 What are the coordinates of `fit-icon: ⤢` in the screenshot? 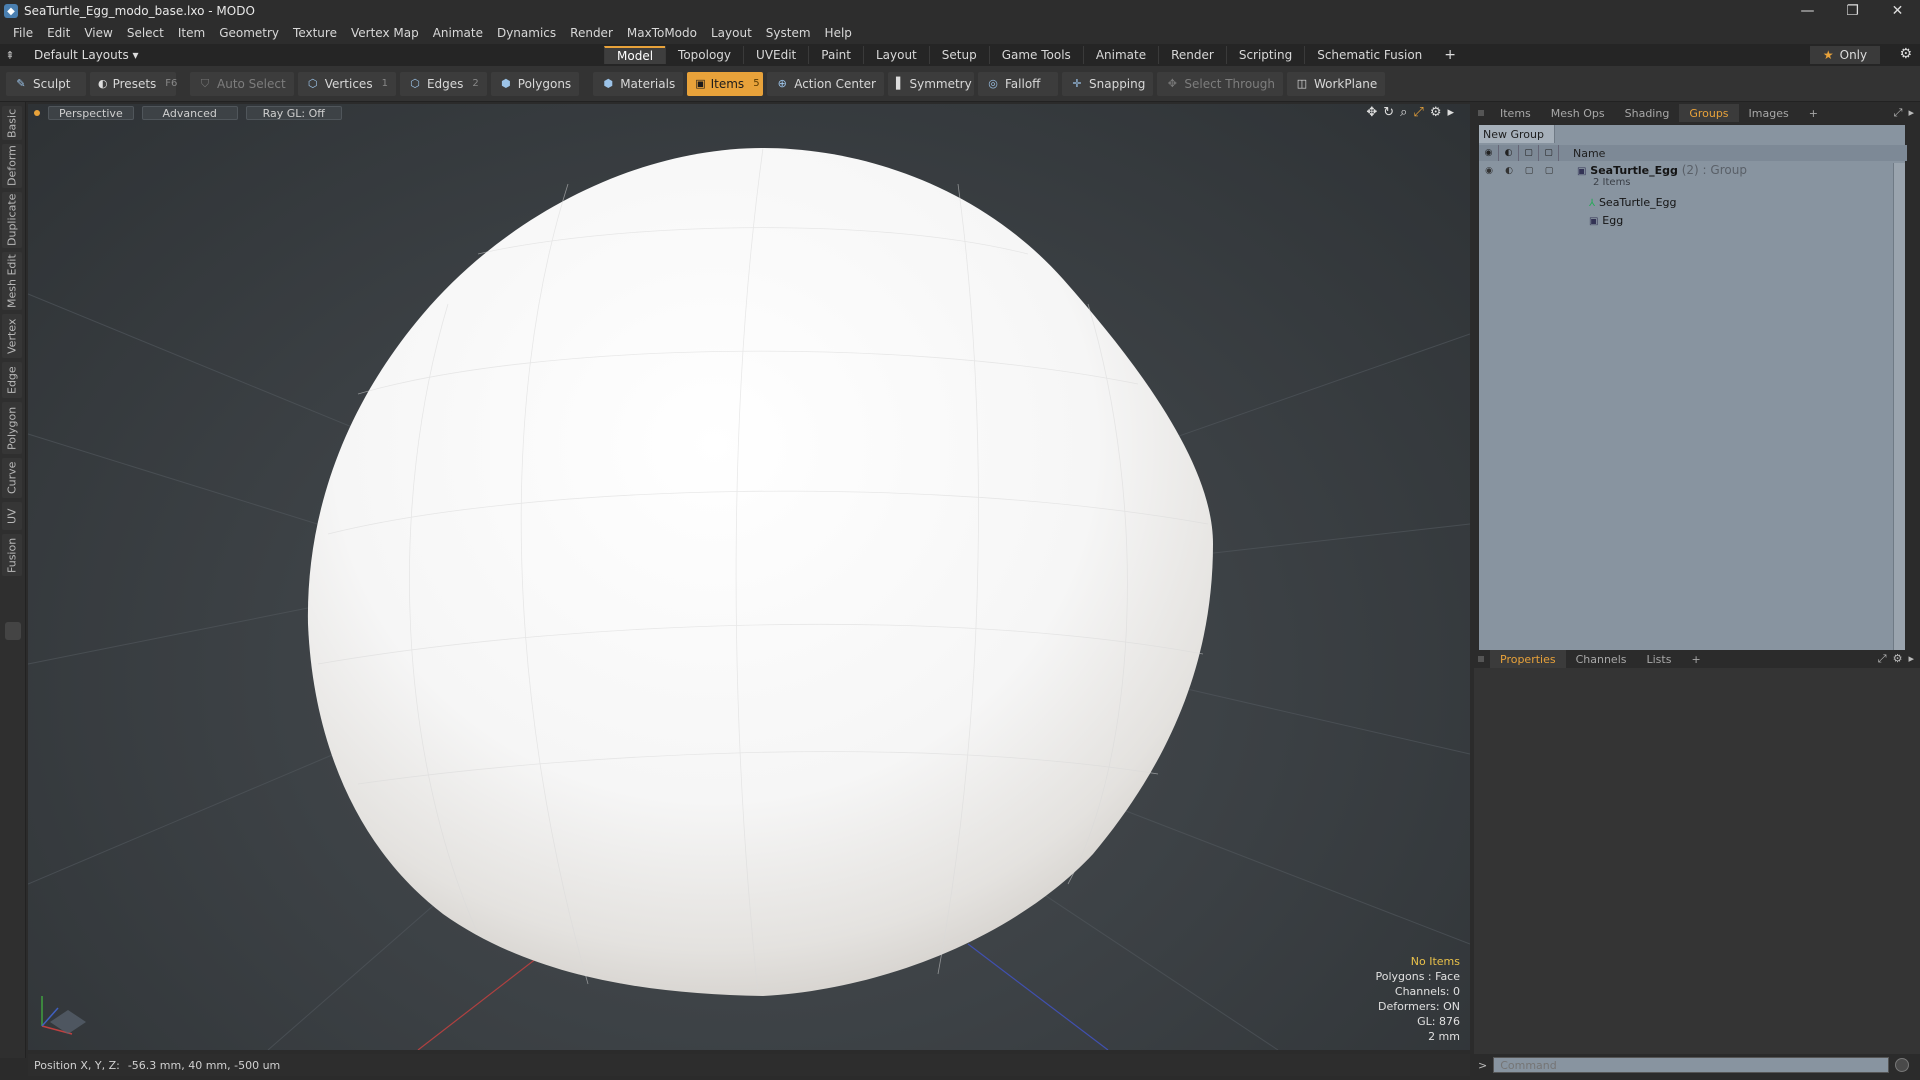 It's located at (1418, 112).